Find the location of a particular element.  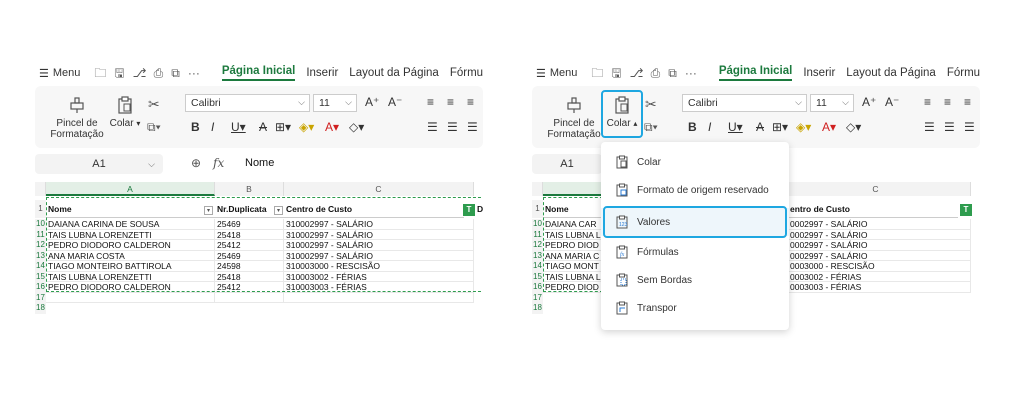

print-icon: ⎙ is located at coordinates (656, 73).